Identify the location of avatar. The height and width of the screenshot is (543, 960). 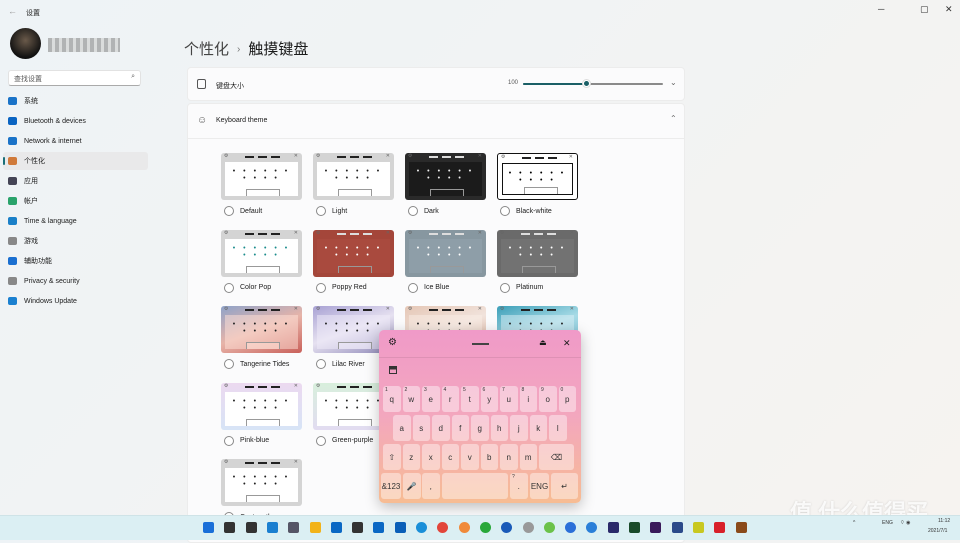
(25, 43).